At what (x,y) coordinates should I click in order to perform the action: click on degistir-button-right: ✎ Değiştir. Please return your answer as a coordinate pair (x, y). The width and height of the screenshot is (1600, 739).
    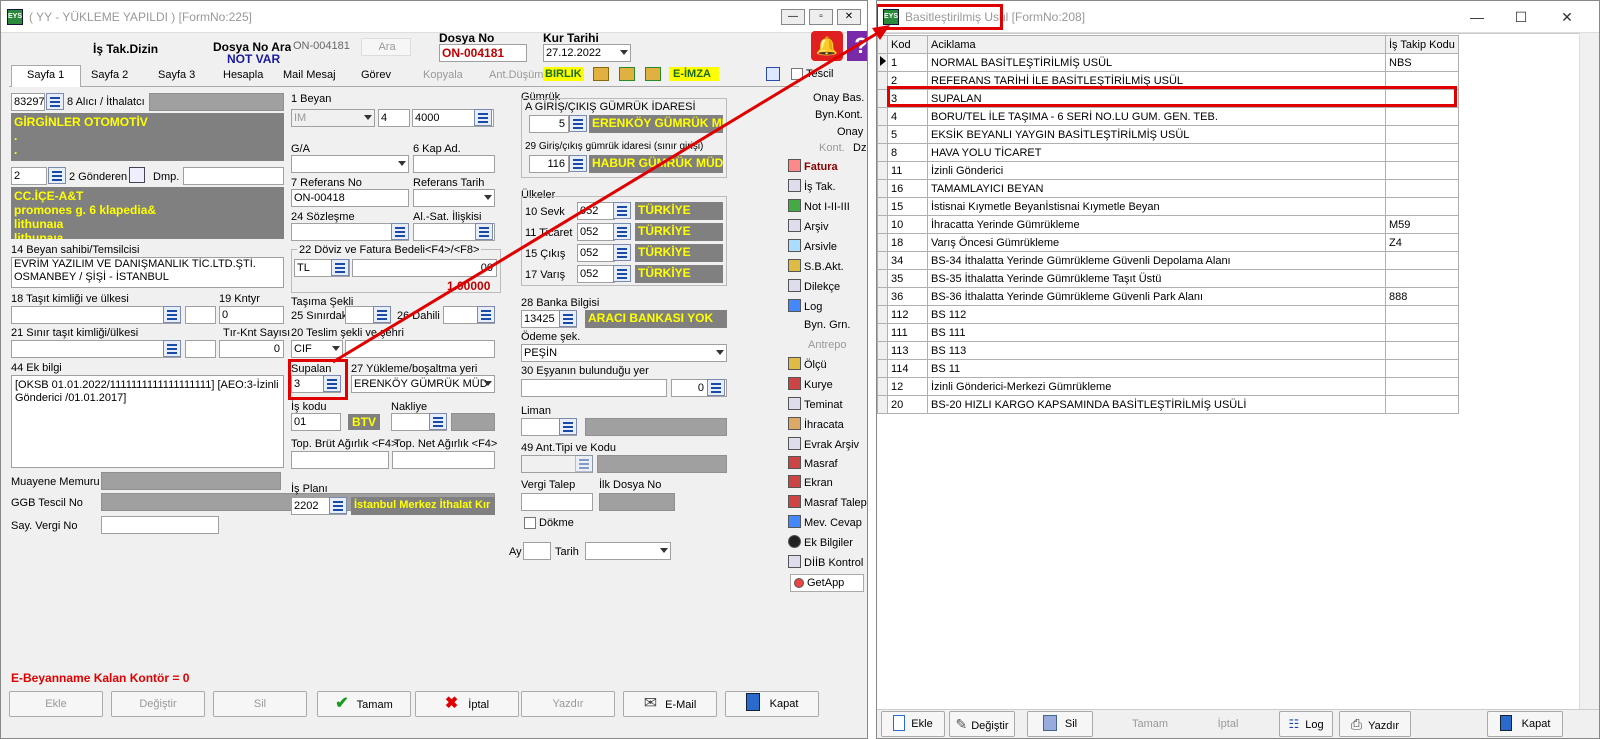
    Looking at the image, I should click on (982, 724).